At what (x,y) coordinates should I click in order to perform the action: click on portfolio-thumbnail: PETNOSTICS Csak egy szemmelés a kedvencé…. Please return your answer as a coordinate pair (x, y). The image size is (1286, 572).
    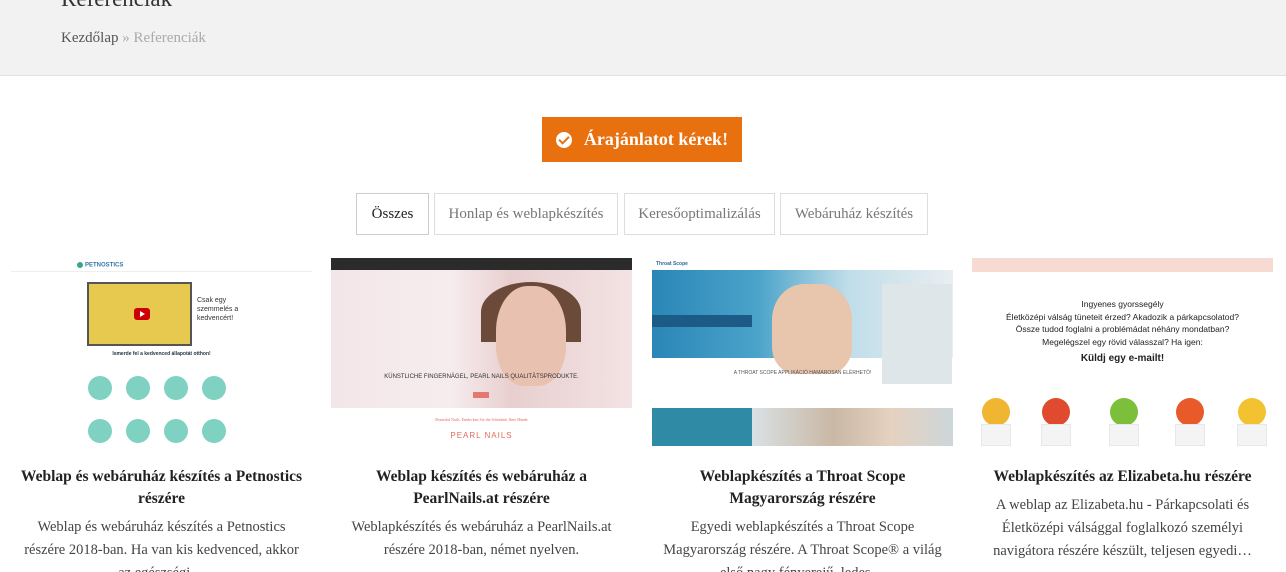
    Looking at the image, I should click on (161, 352).